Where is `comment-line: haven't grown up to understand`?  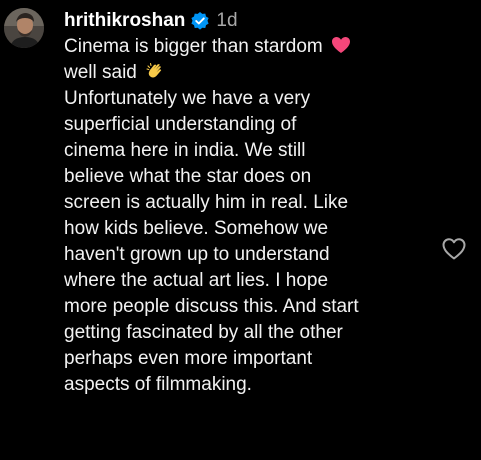
comment-line: haven't grown up to understand is located at coordinates (197, 254).